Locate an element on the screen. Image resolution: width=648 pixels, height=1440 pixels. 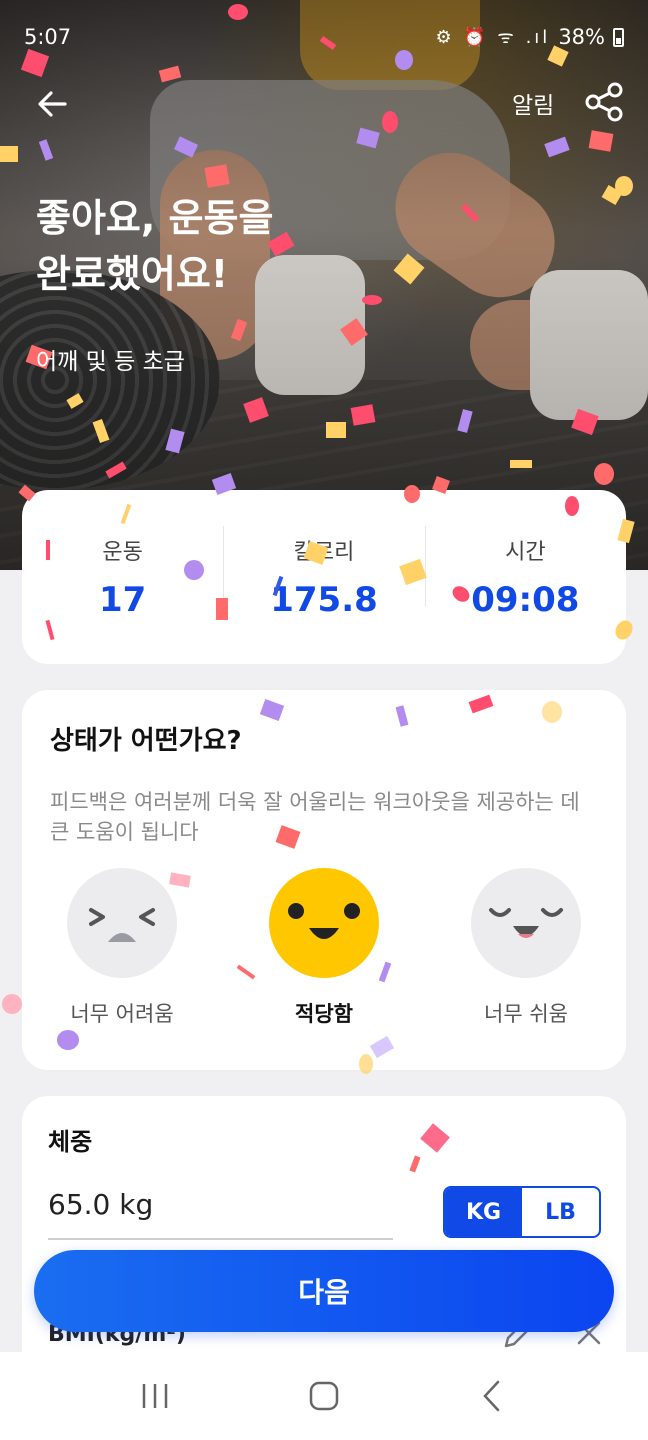
status-icons: ⚙ ⏰ ᯤ .ıl is located at coordinates (493, 37).